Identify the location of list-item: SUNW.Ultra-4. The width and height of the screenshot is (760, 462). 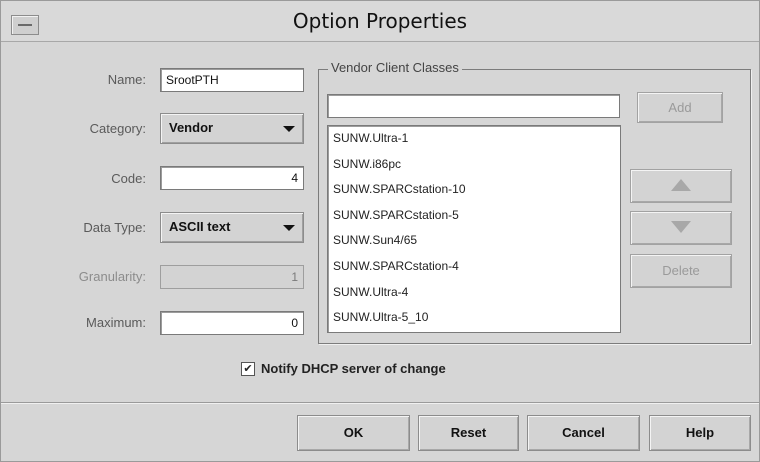
(474, 293).